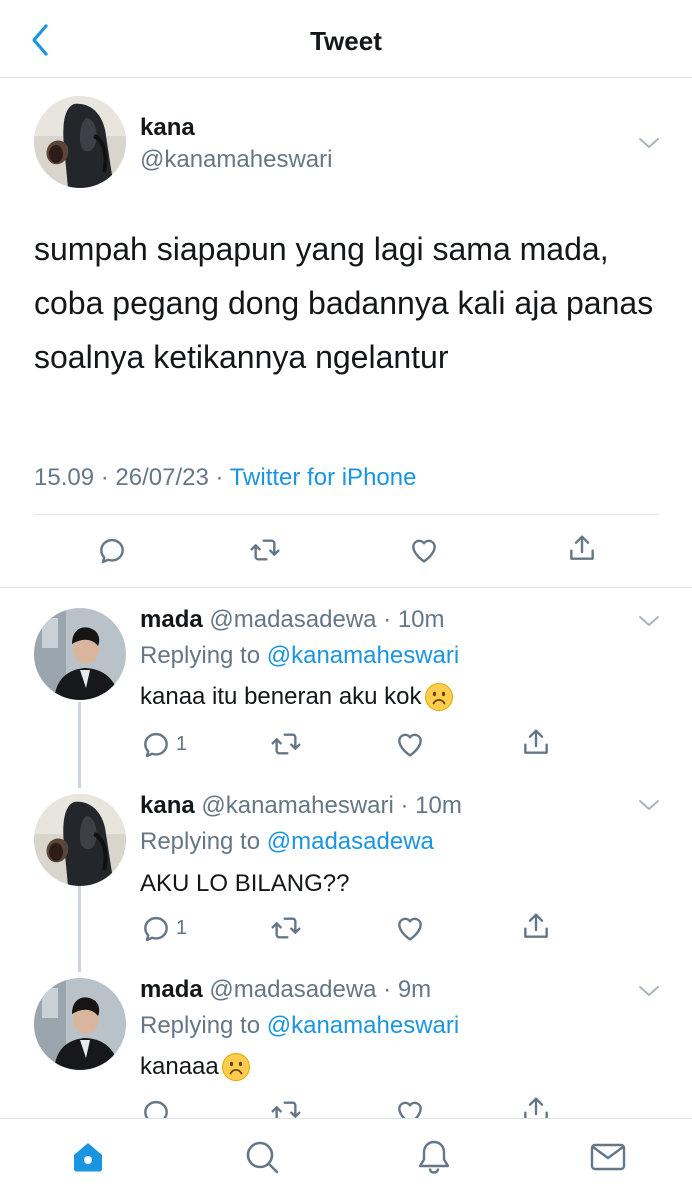  I want to click on tab-search, so click(262, 1157).